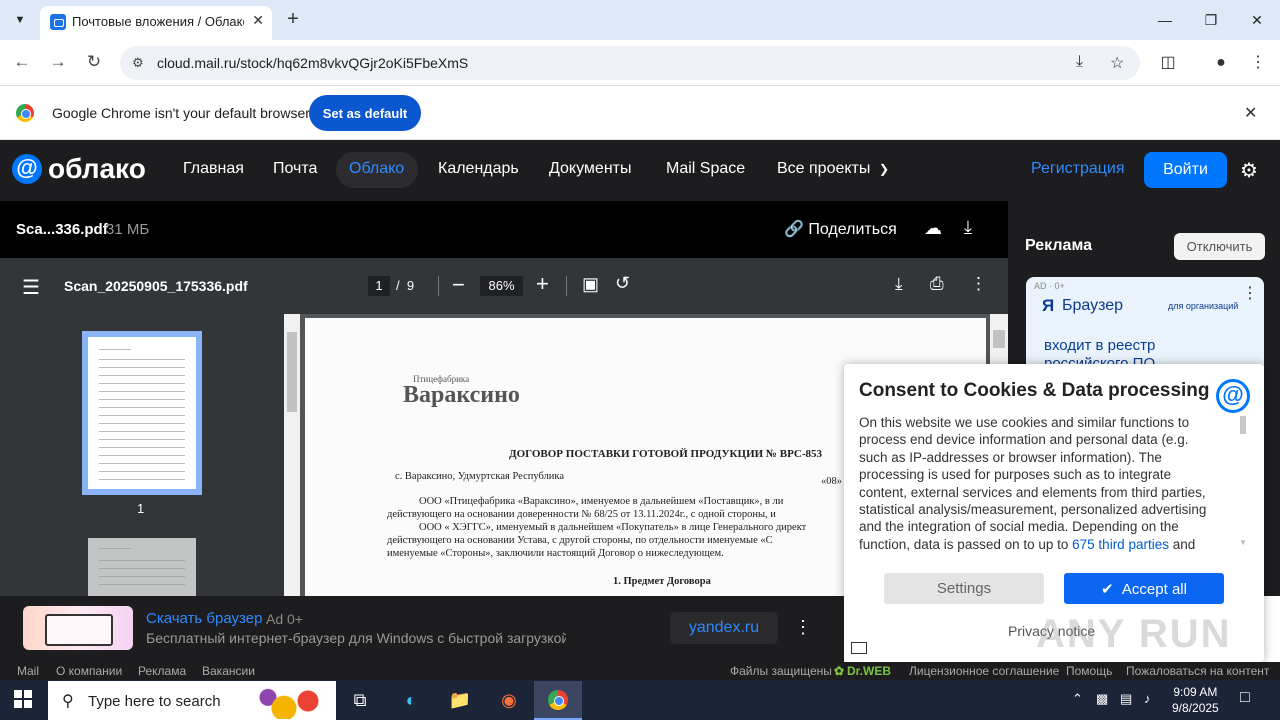 The width and height of the screenshot is (1280, 720). I want to click on consent-settings-button: Settings, so click(964, 588).